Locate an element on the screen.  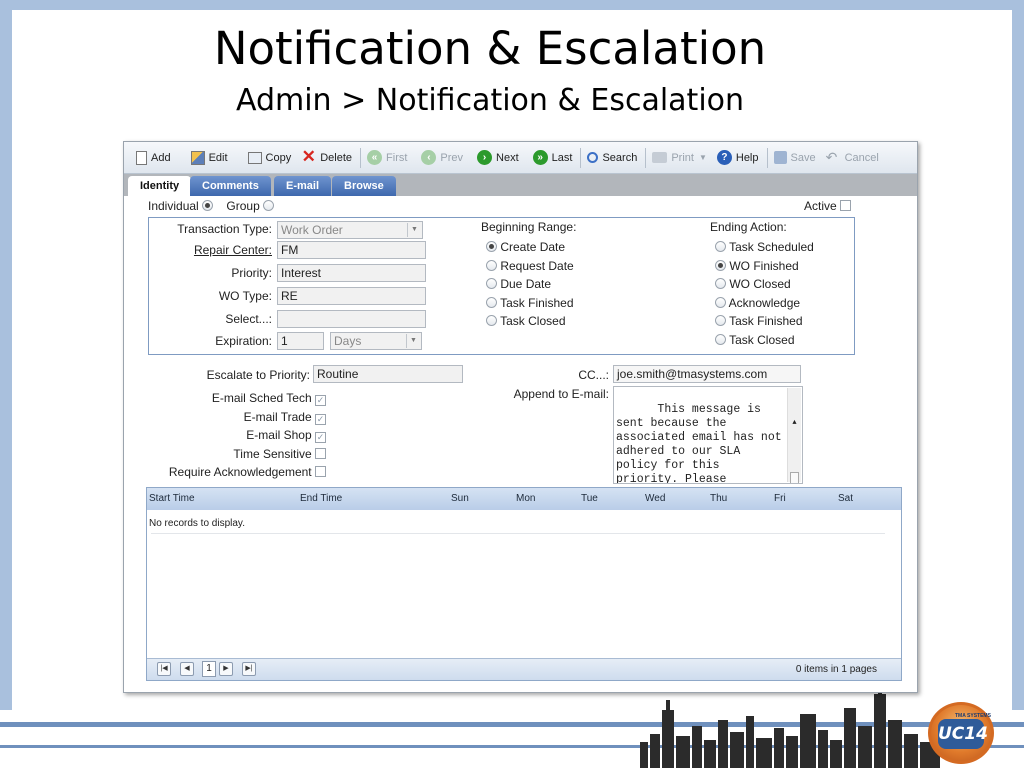
column-fri: Fri is located at coordinates (780, 498).